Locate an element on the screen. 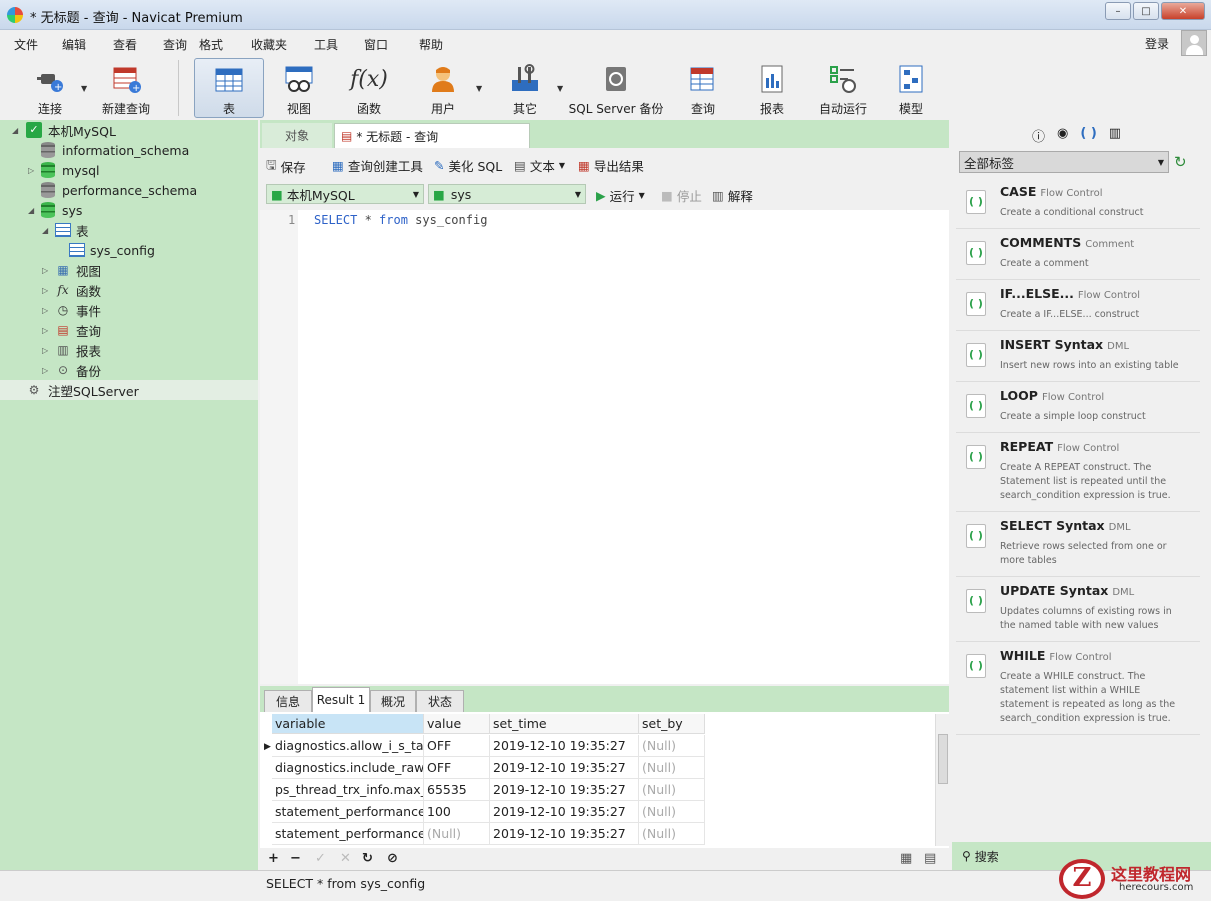  menu-tools: 工具 is located at coordinates (326, 44).